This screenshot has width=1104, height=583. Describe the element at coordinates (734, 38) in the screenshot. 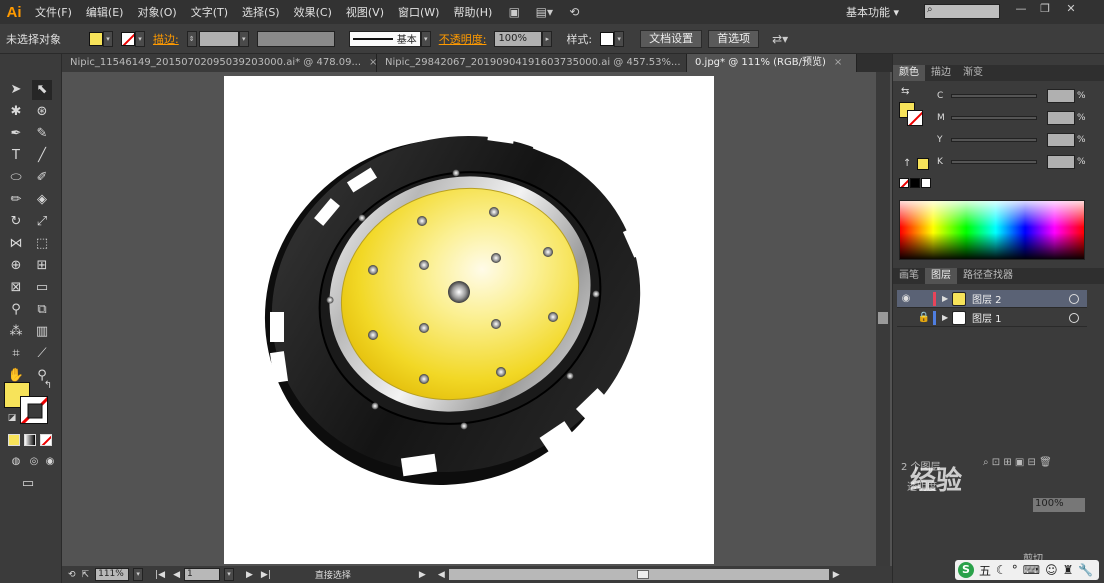

I see `preferences-button: 首选项` at that location.